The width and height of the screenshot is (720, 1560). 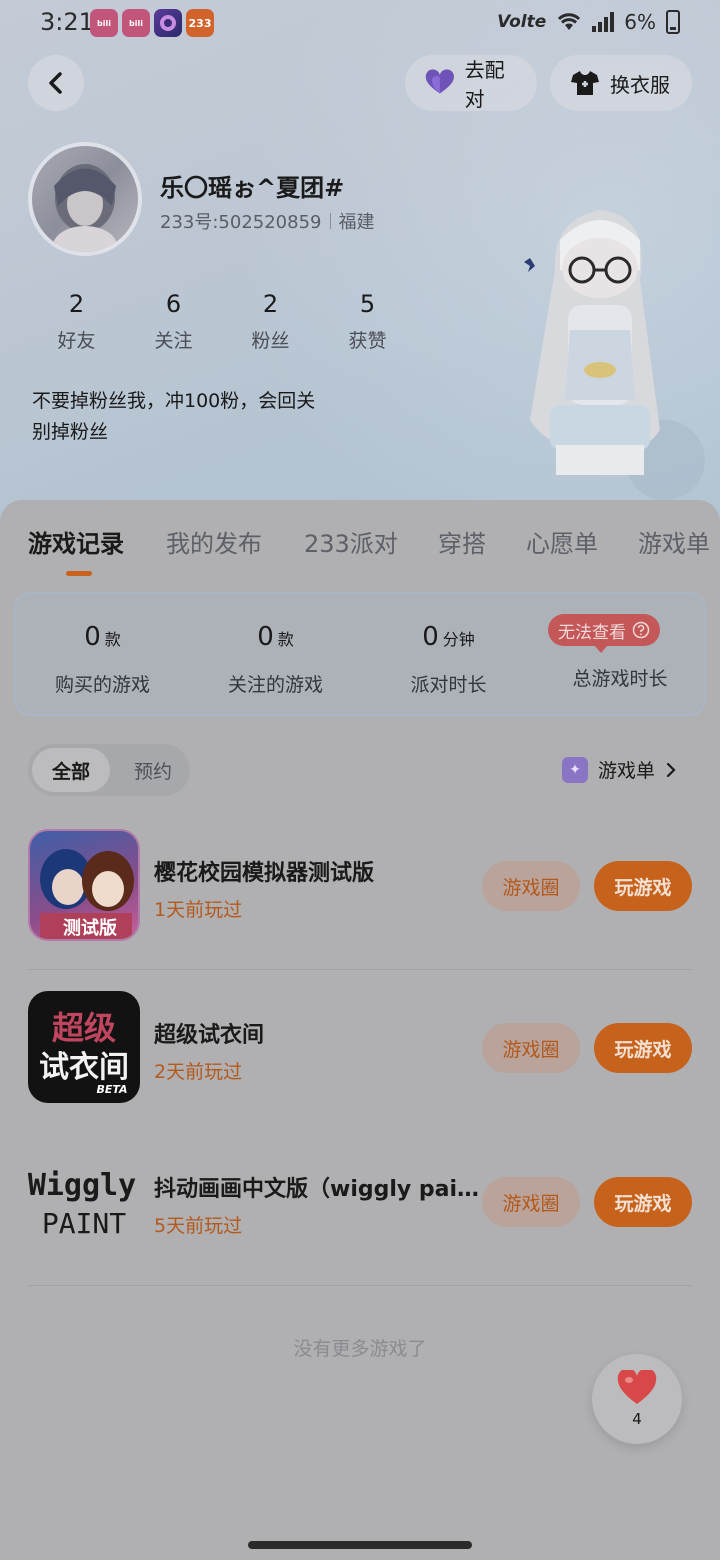 What do you see at coordinates (84, 1028) in the screenshot?
I see `game-icon-text: 超级` at bounding box center [84, 1028].